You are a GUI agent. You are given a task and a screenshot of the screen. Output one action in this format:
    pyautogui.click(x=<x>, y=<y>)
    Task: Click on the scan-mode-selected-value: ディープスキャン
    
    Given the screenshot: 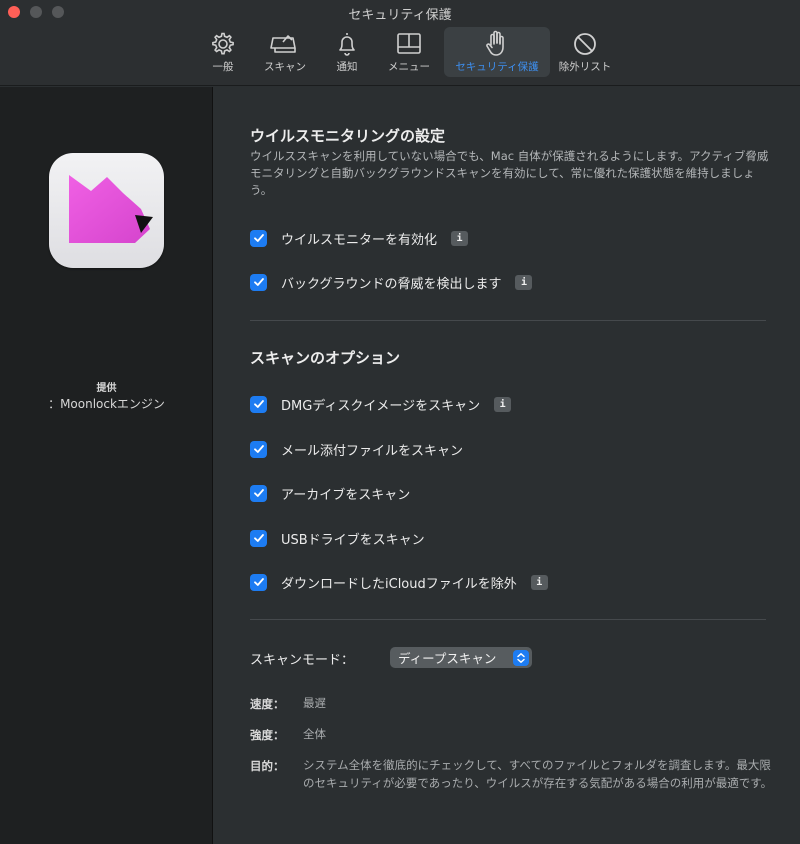 What is the action you would take?
    pyautogui.click(x=447, y=658)
    